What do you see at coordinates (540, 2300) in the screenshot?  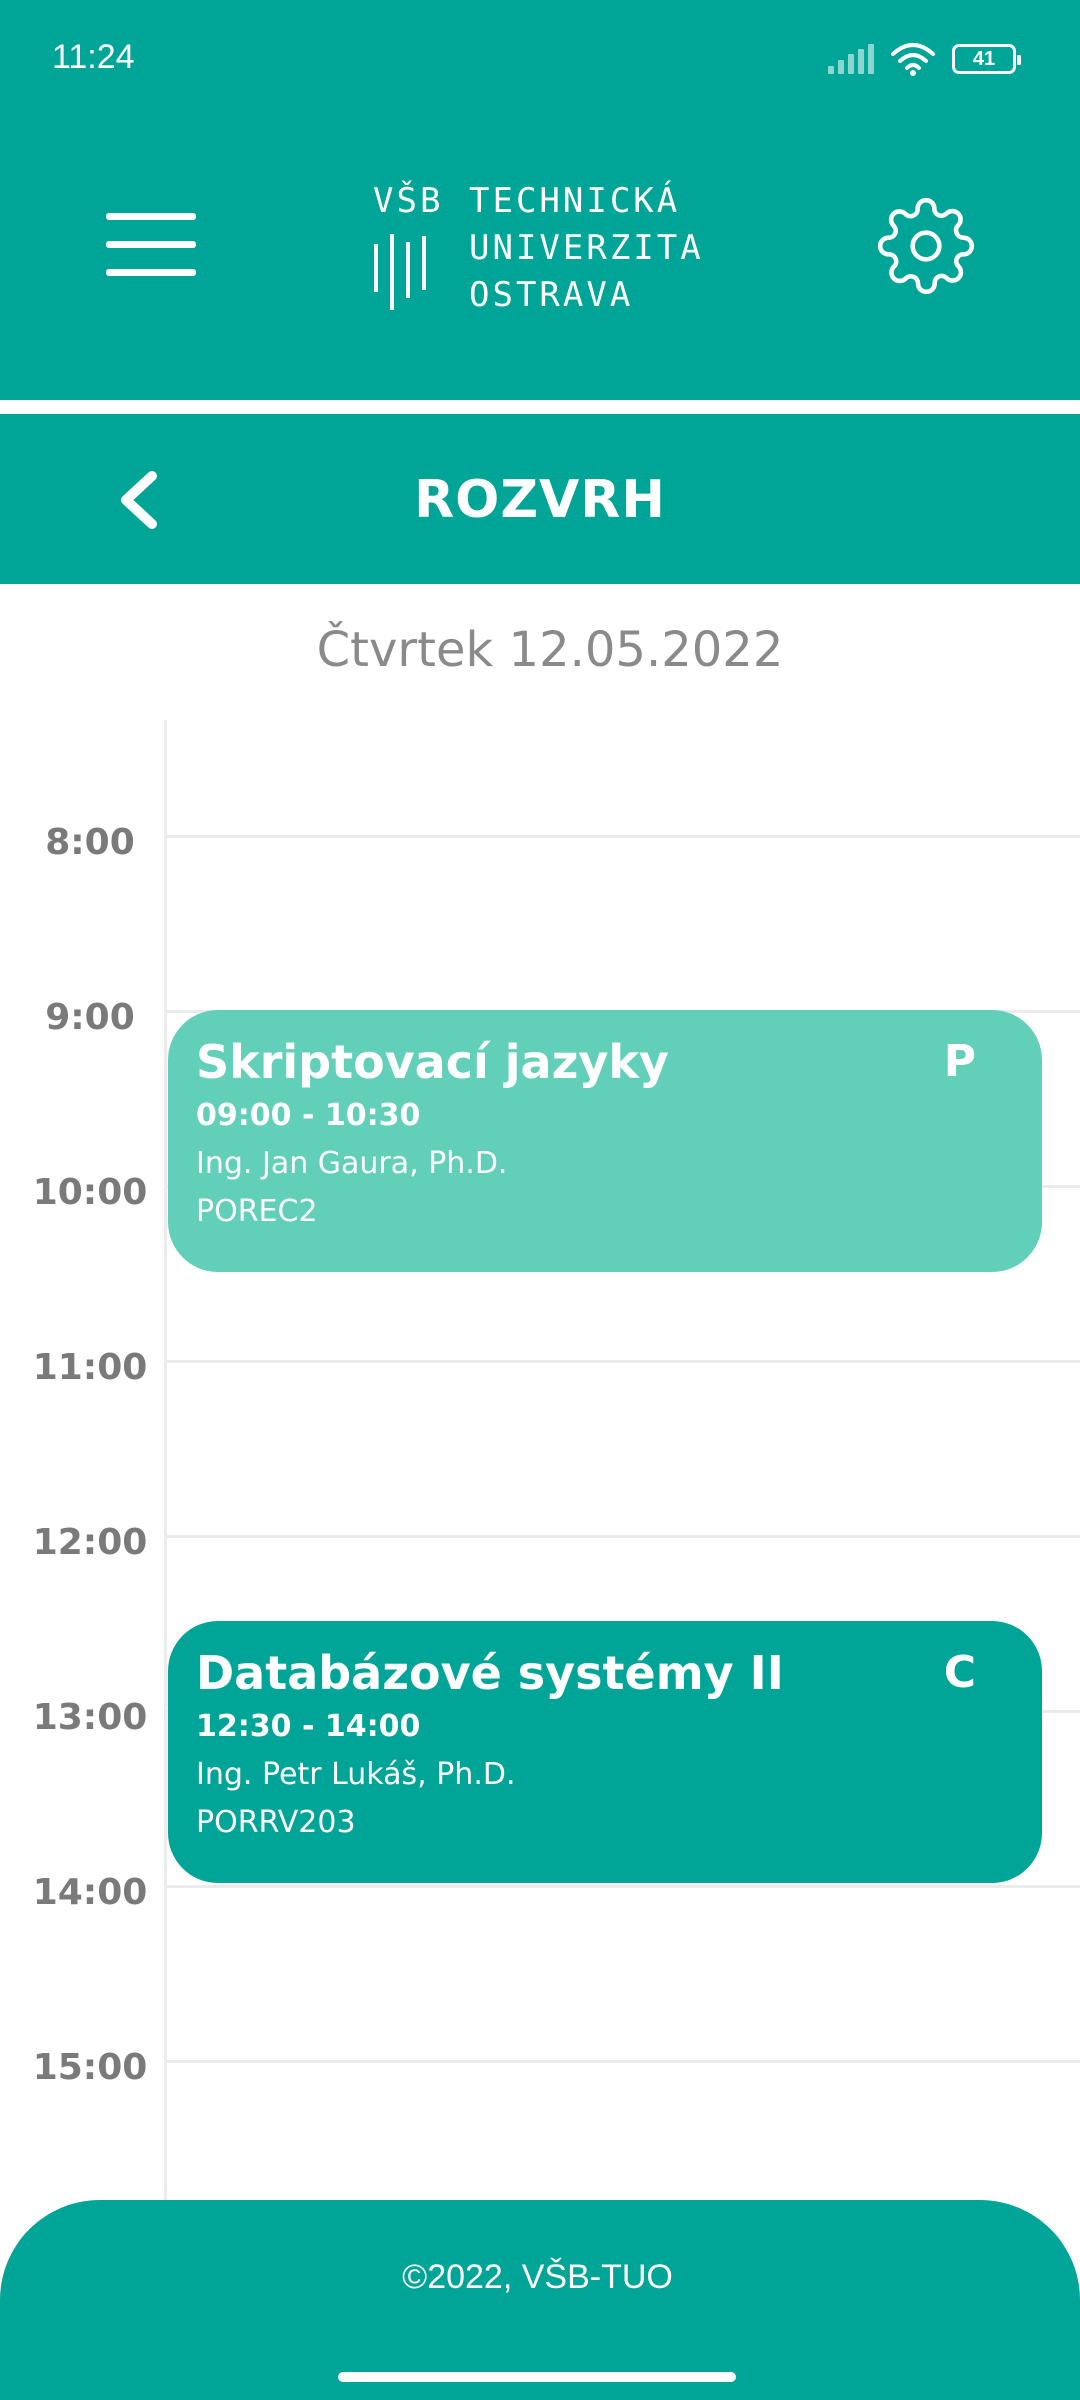 I see `app-footer` at bounding box center [540, 2300].